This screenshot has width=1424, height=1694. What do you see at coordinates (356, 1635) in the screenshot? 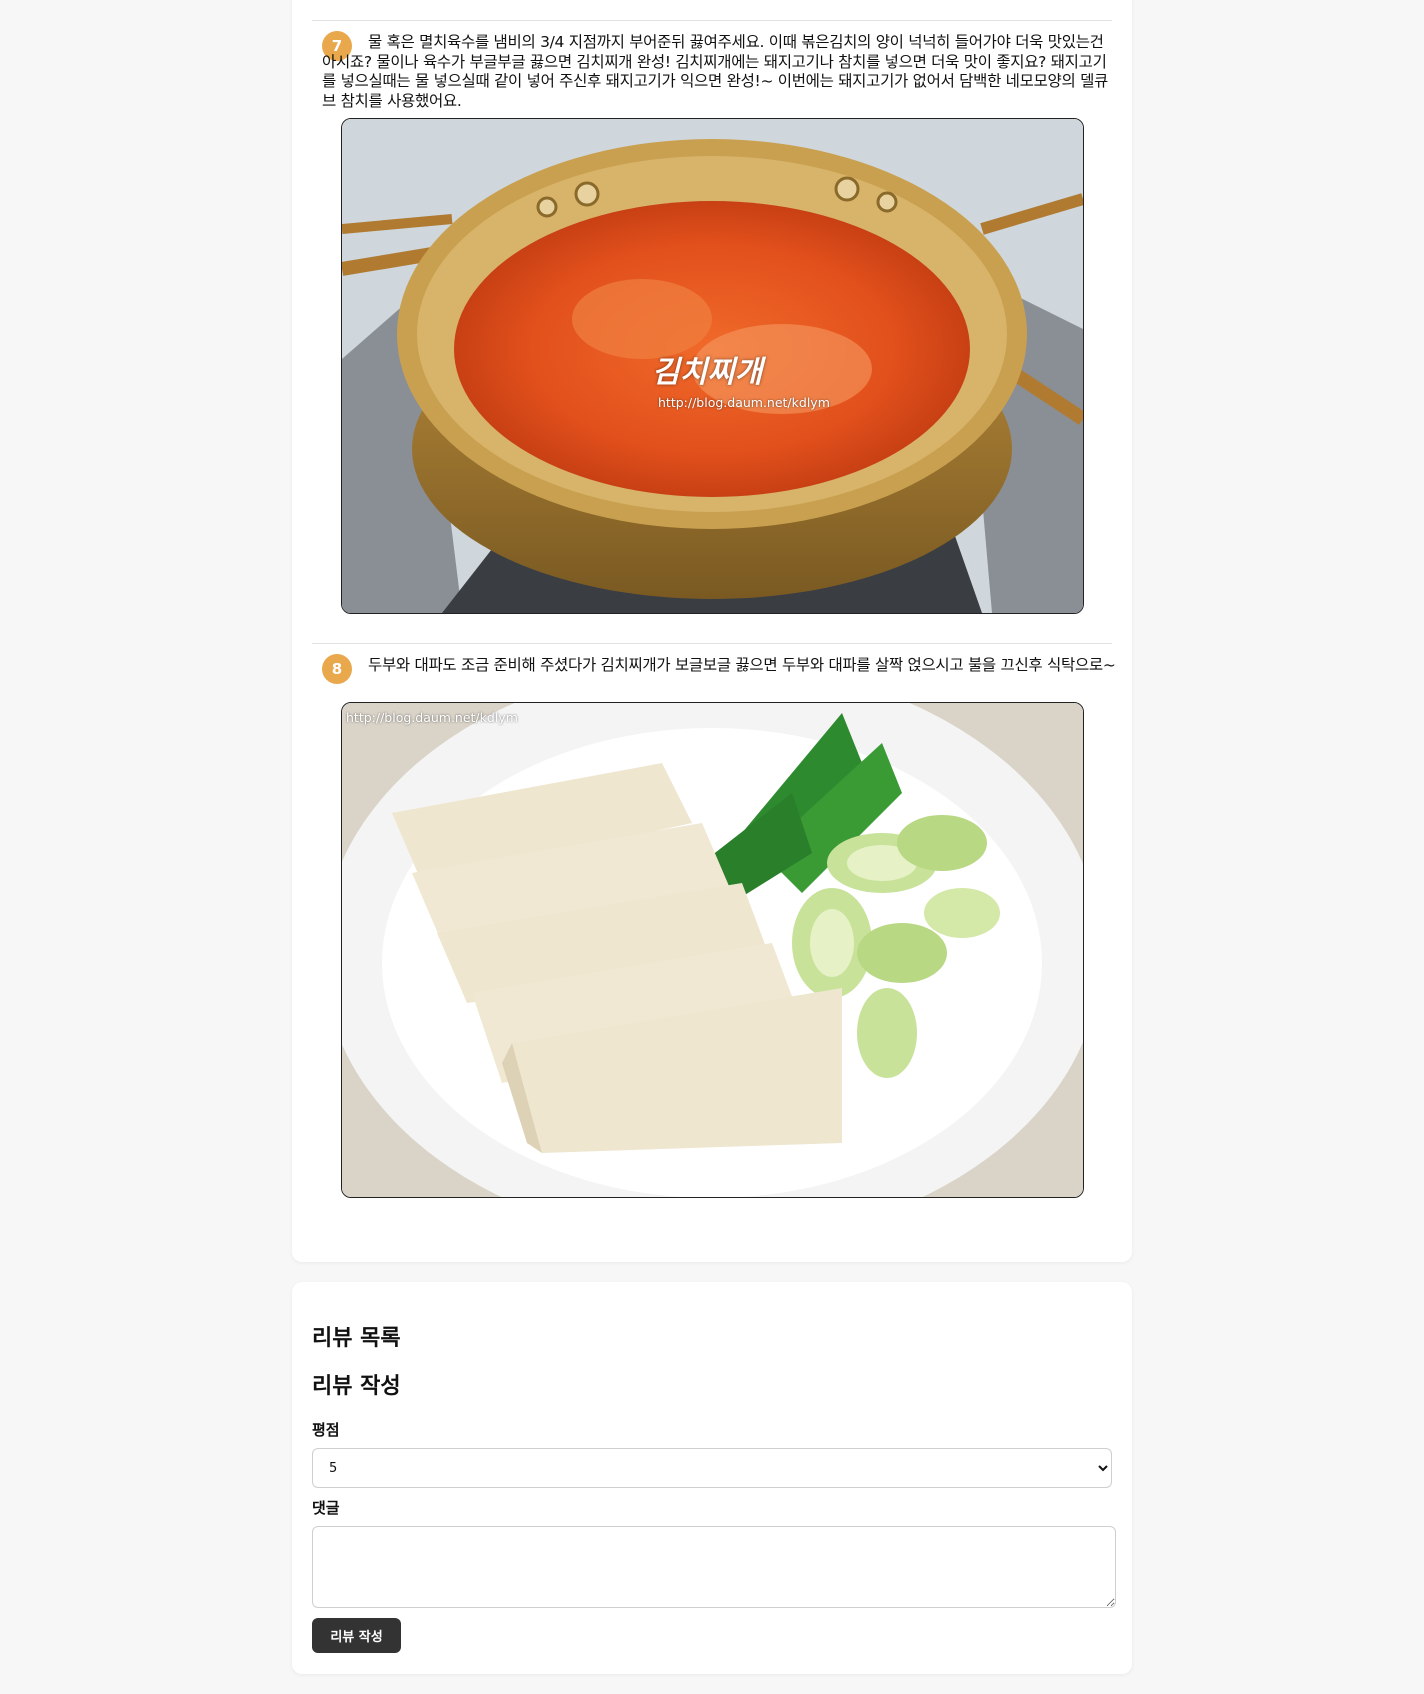
I see `submit-review-button: 리뷰 작성` at bounding box center [356, 1635].